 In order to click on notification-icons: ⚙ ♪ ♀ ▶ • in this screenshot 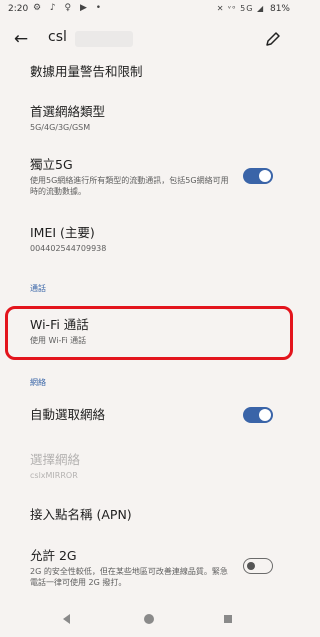, I will do `click(69, 8)`.